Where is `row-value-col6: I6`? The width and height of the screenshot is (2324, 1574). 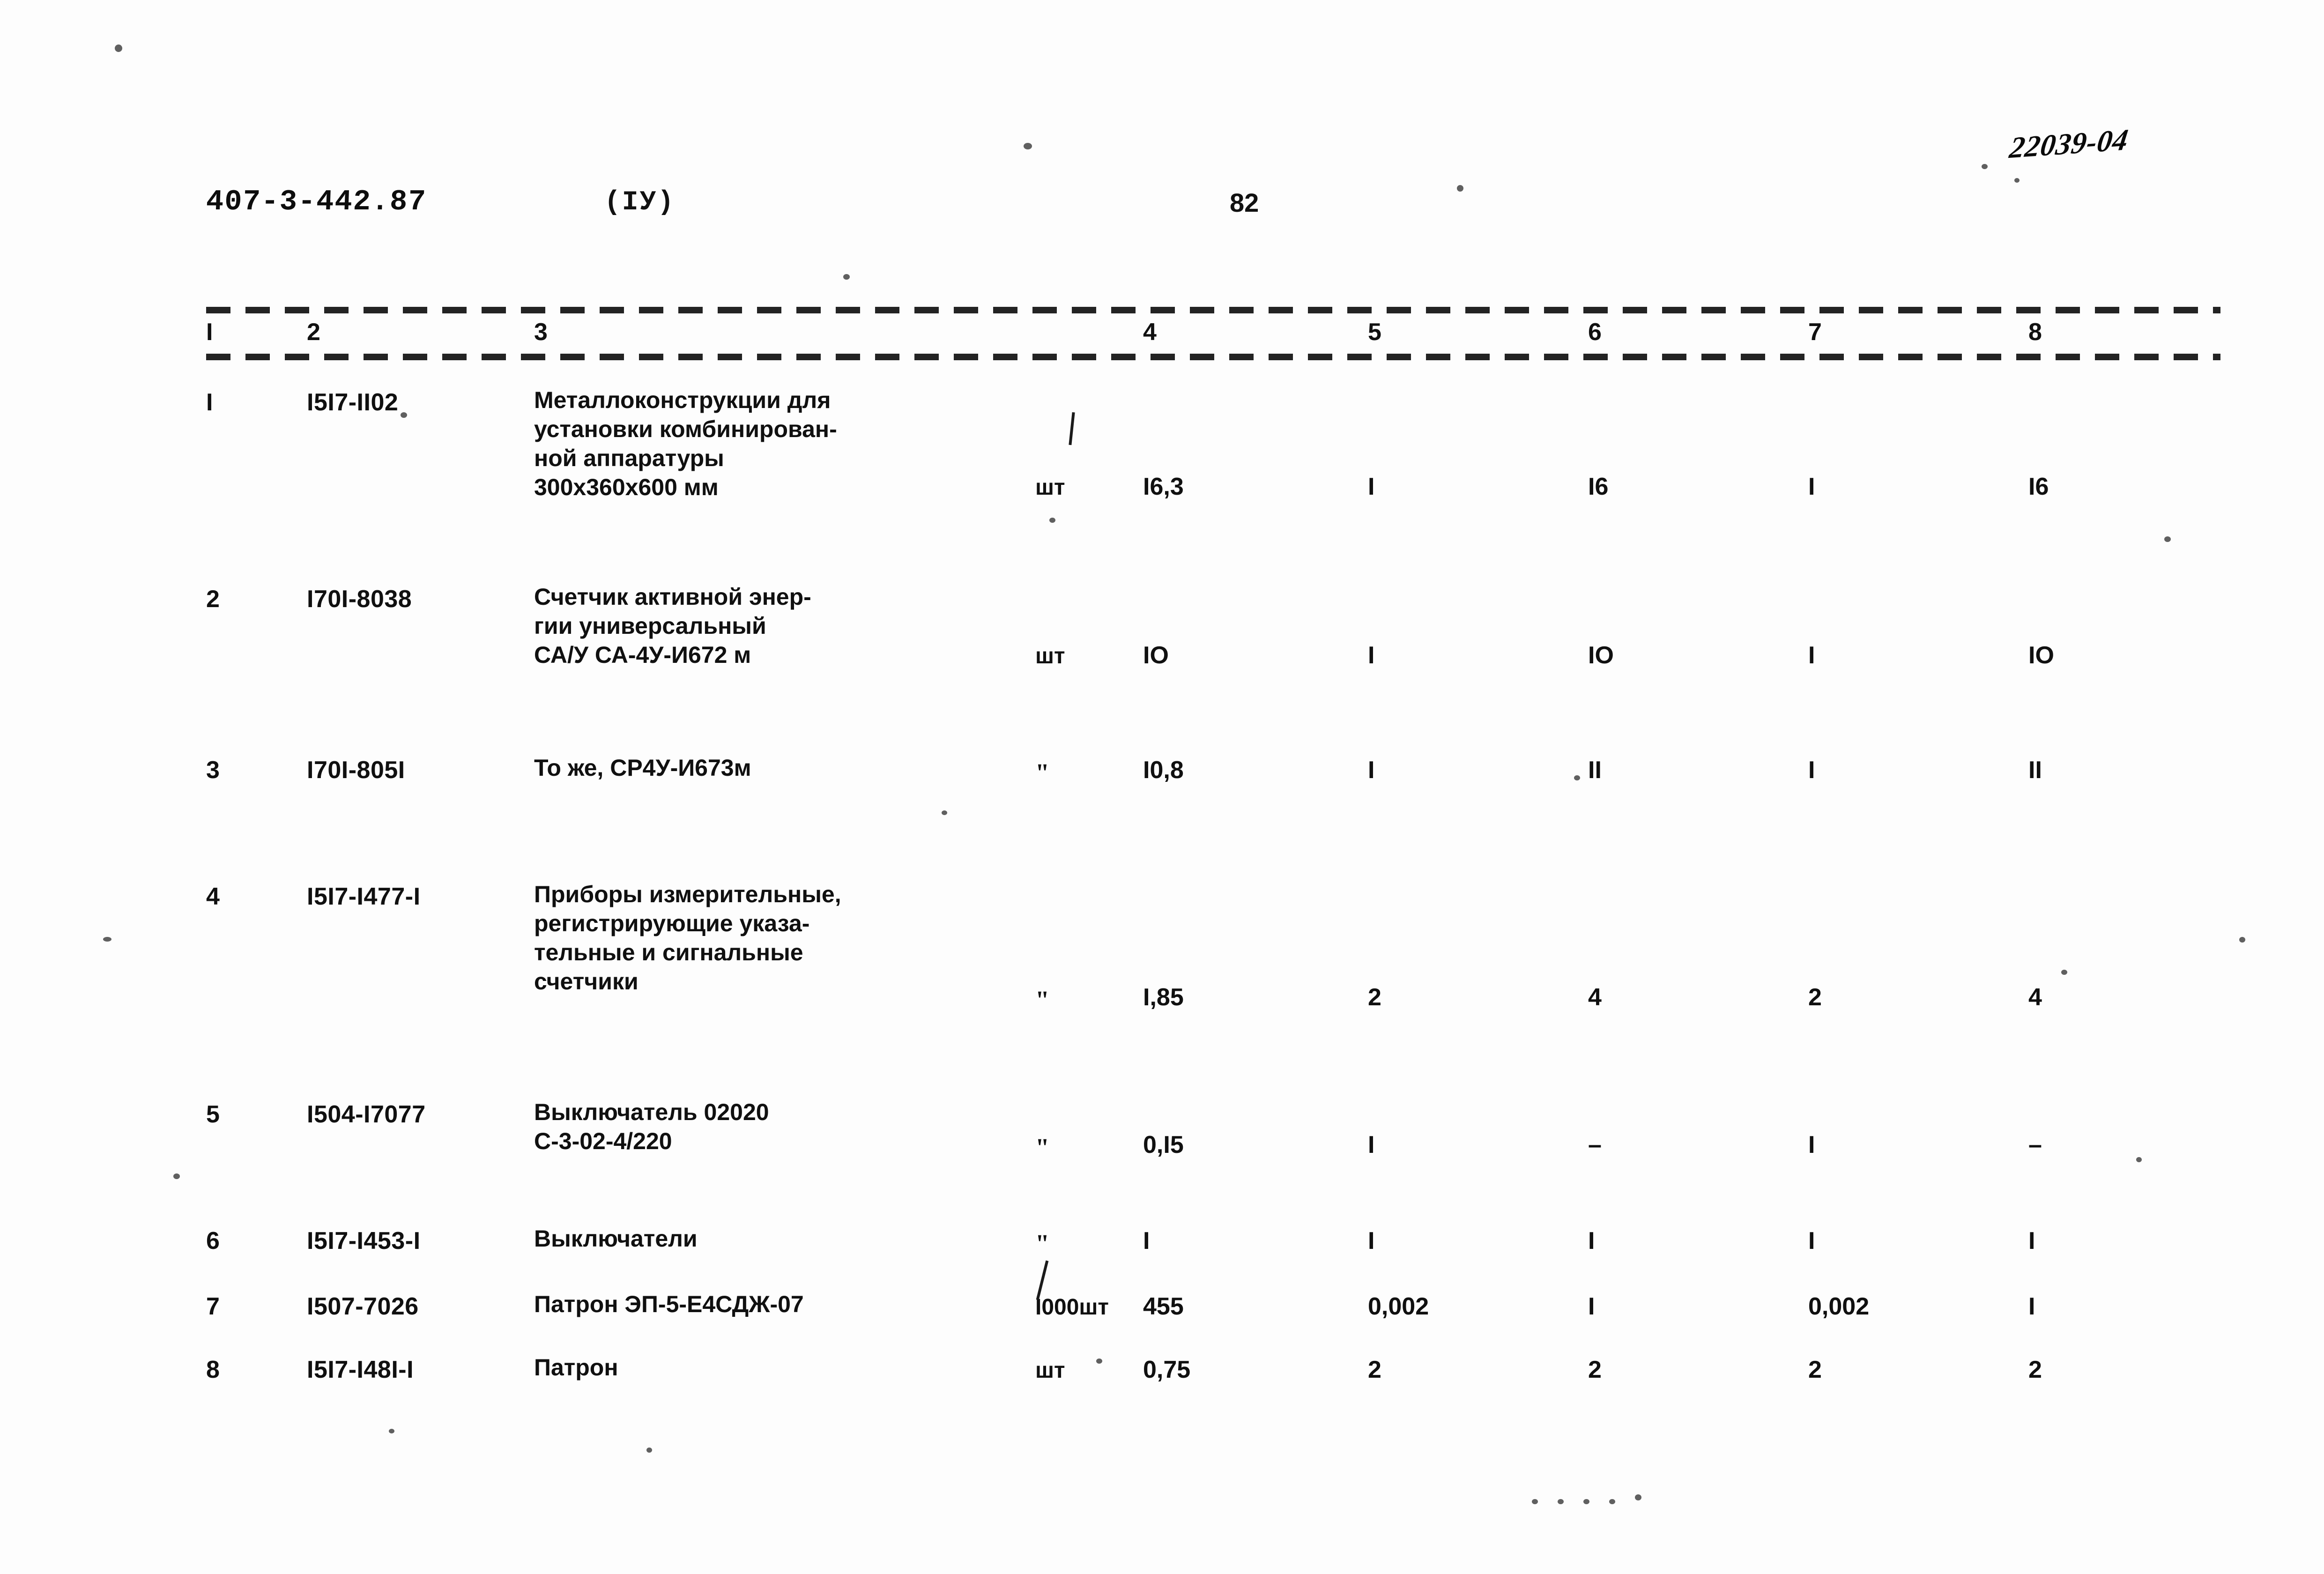
row-value-col6: I6 is located at coordinates (1598, 486).